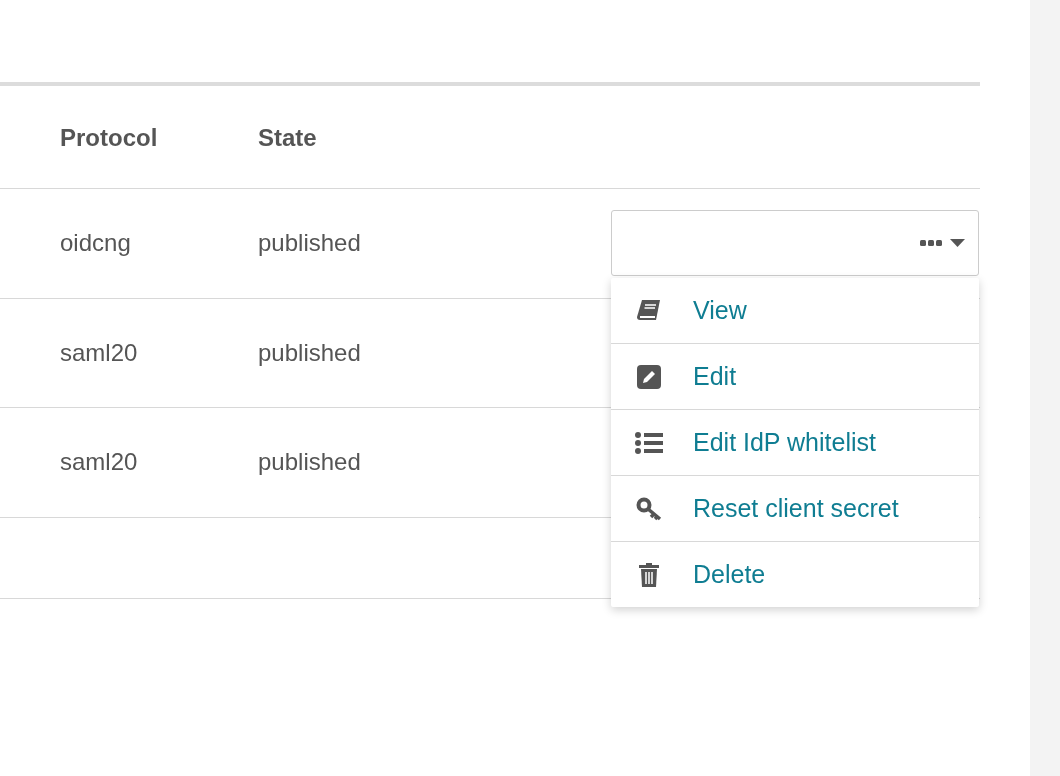 This screenshot has height=776, width=1060. I want to click on list-icon, so click(649, 442).